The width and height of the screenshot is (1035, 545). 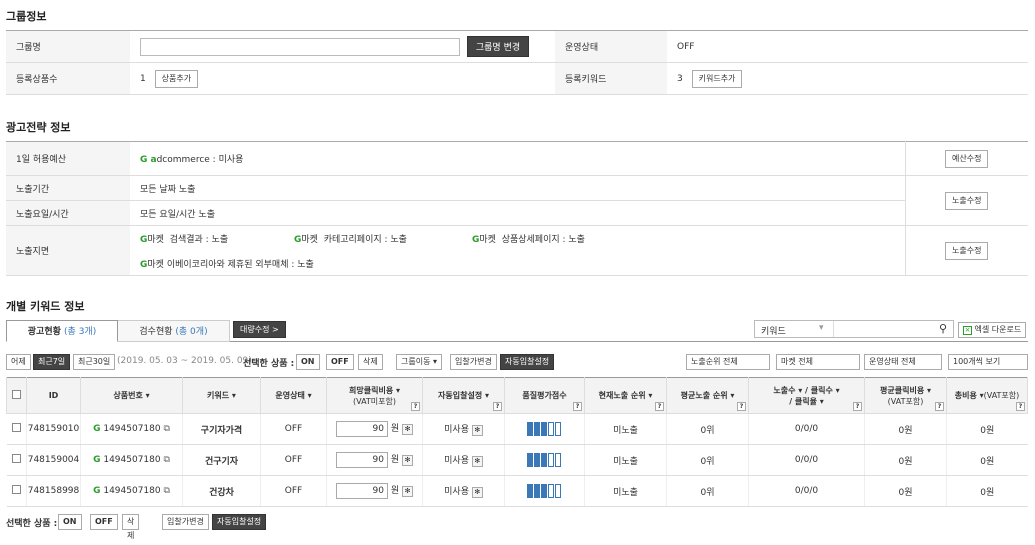 What do you see at coordinates (18, 362) in the screenshot?
I see `yesterday-button: 어제` at bounding box center [18, 362].